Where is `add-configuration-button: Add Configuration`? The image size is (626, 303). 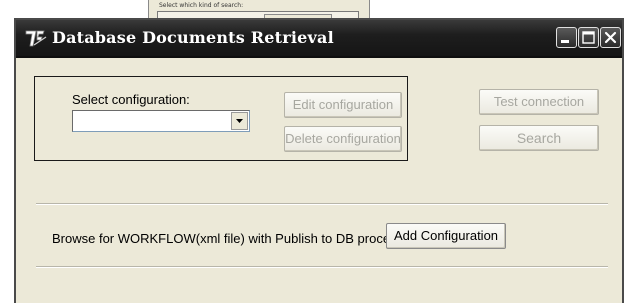
add-configuration-button: Add Configuration is located at coordinates (446, 236).